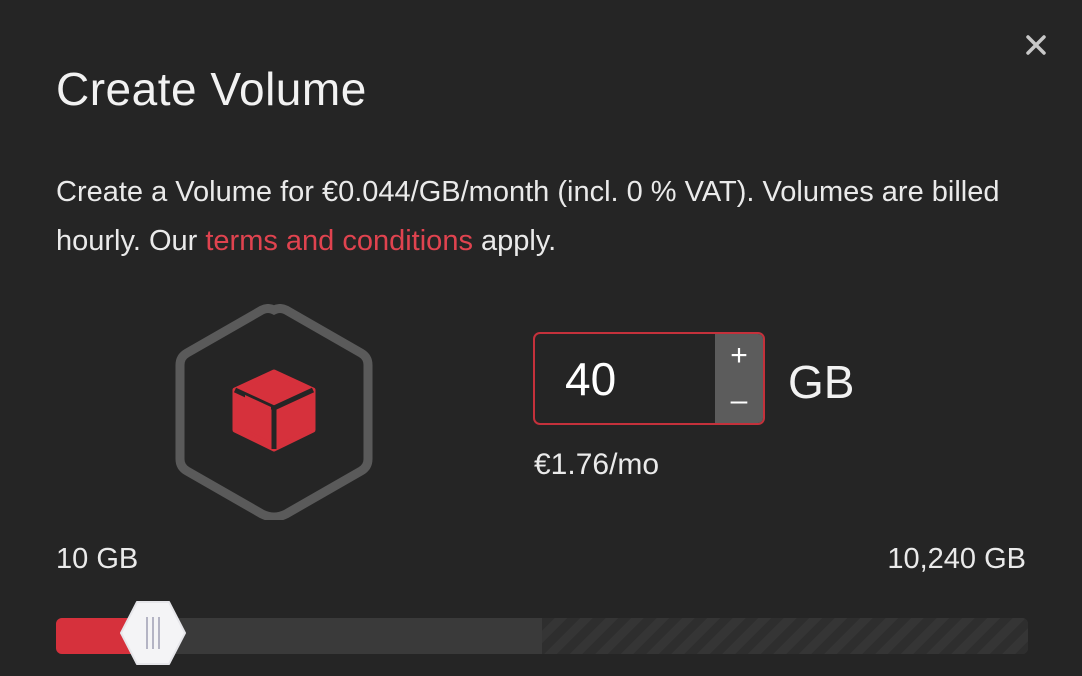  I want to click on cube-icon, so click(274, 410).